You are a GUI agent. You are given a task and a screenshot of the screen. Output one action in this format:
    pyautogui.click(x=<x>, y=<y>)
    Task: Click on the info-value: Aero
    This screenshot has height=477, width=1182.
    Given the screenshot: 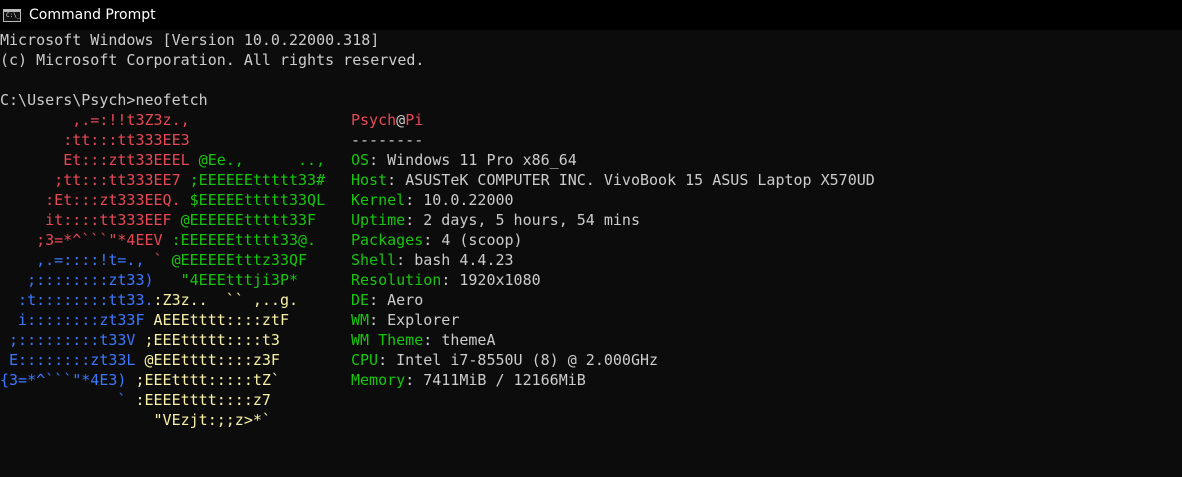 What is the action you would take?
    pyautogui.click(x=405, y=300)
    